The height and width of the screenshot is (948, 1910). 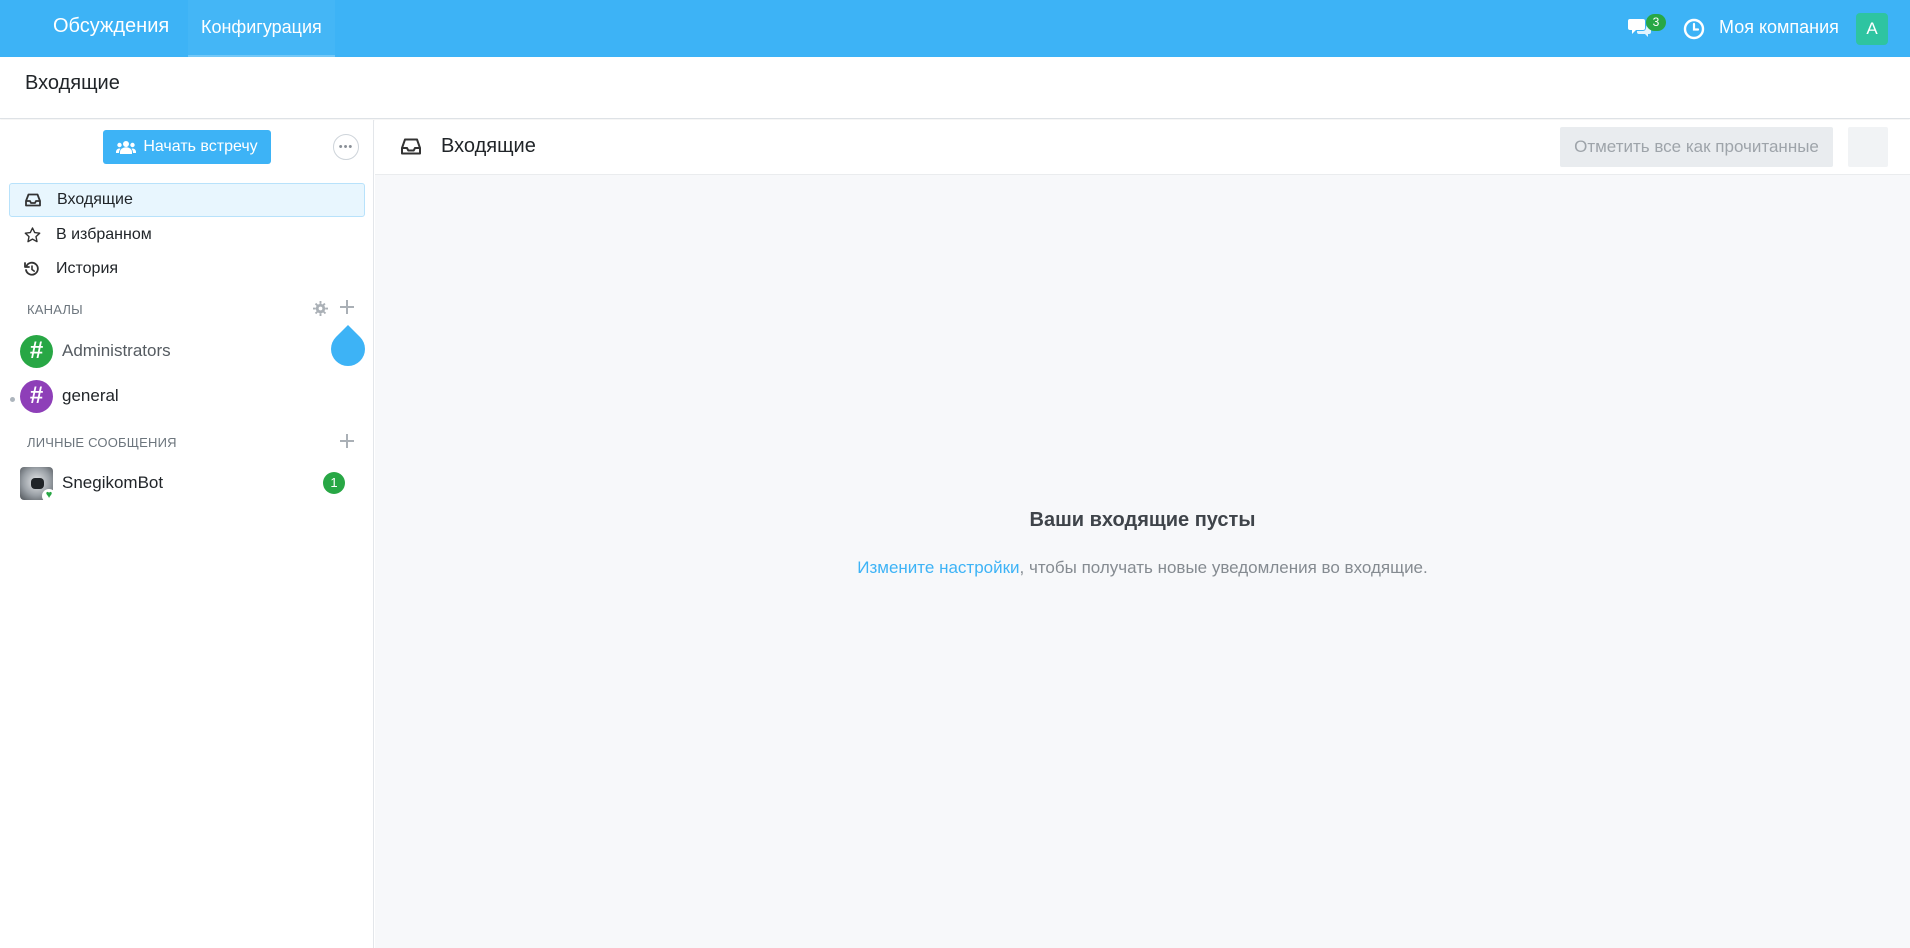 I want to click on clock-icon, so click(x=1694, y=29).